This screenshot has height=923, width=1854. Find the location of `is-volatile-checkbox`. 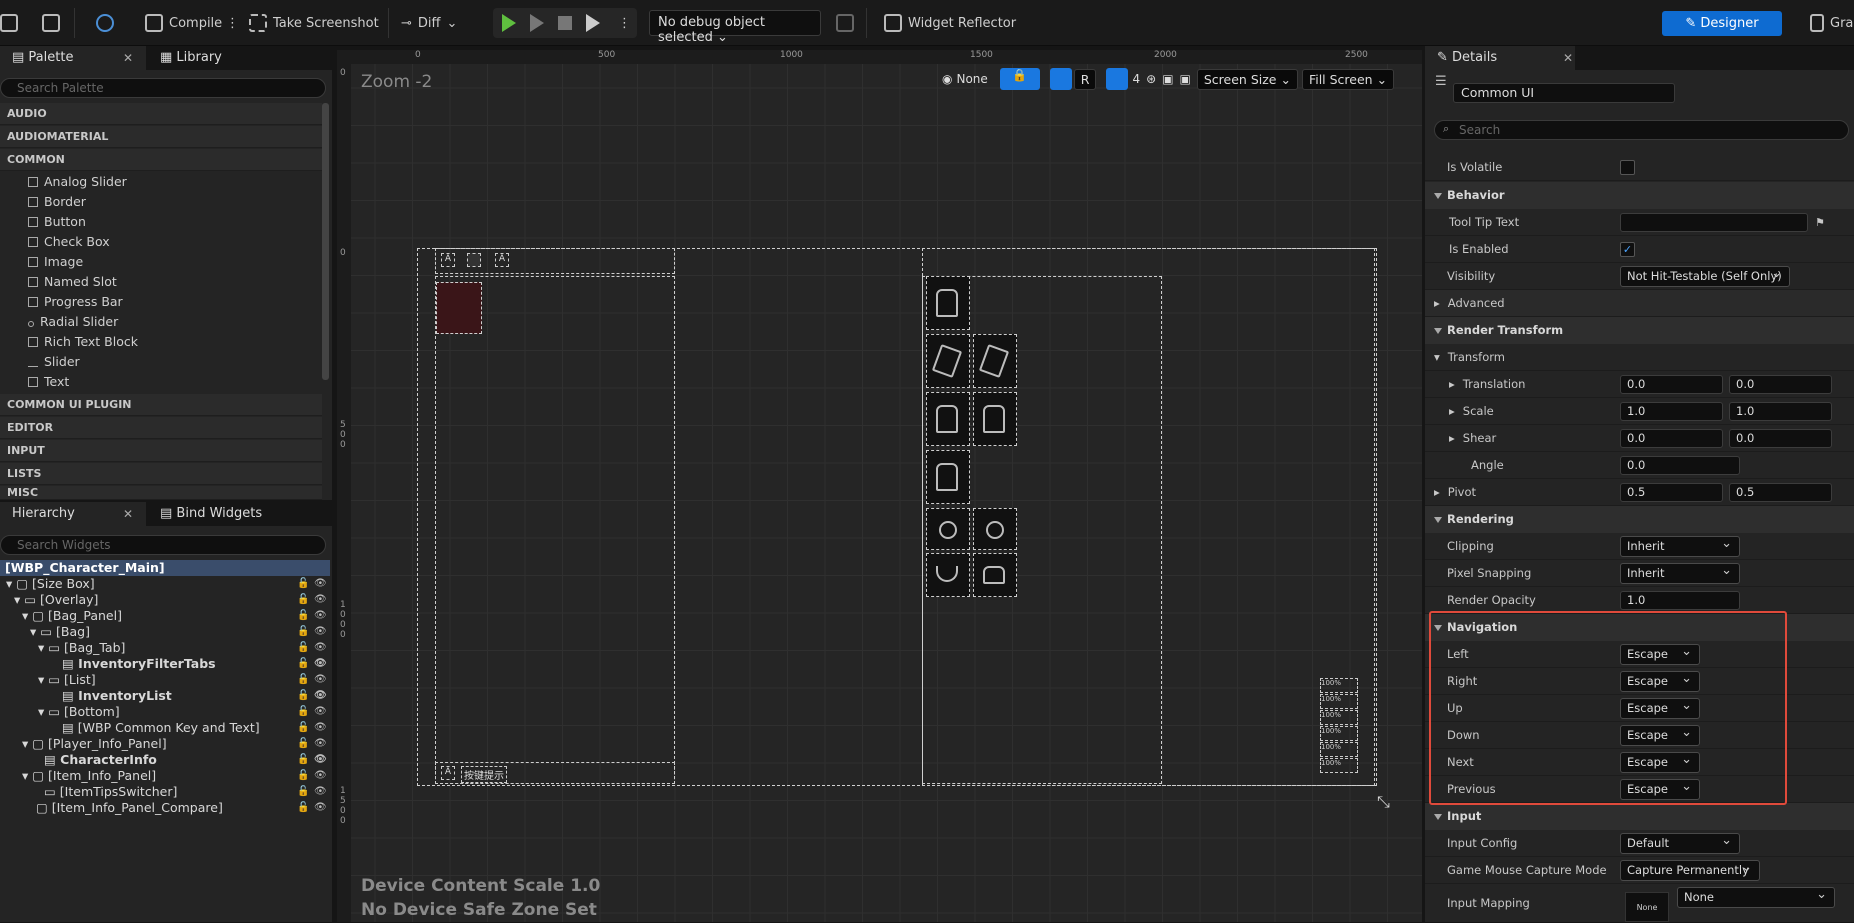

is-volatile-checkbox is located at coordinates (1627, 167).